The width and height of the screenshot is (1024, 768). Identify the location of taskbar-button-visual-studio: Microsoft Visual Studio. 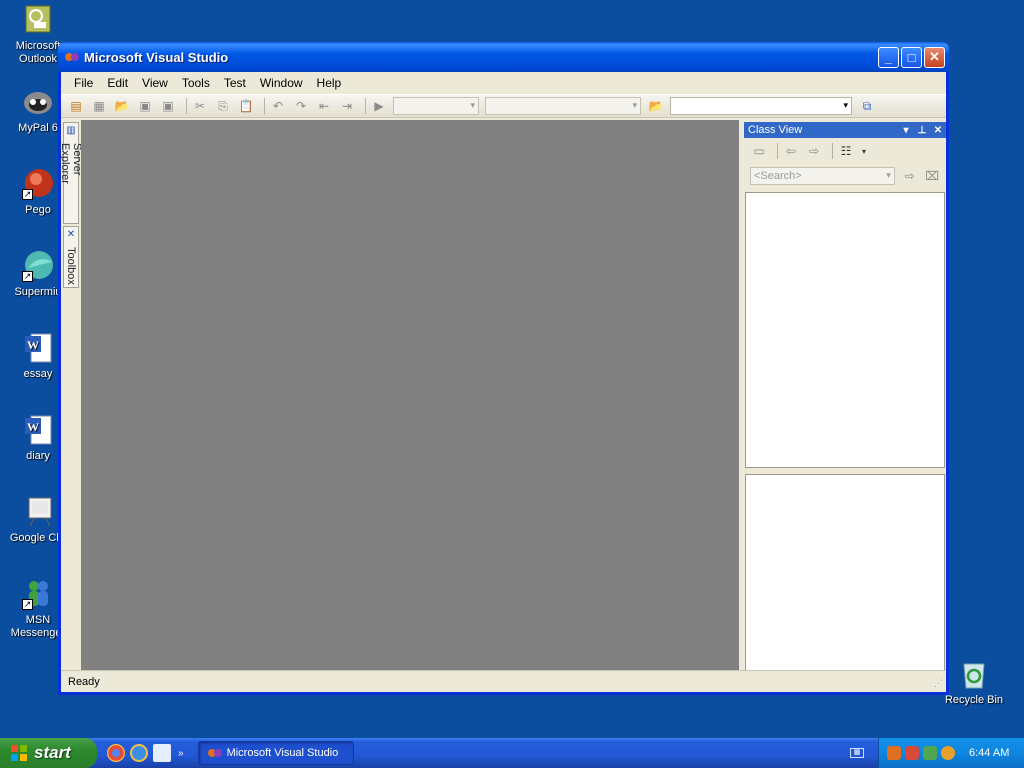
(275, 753).